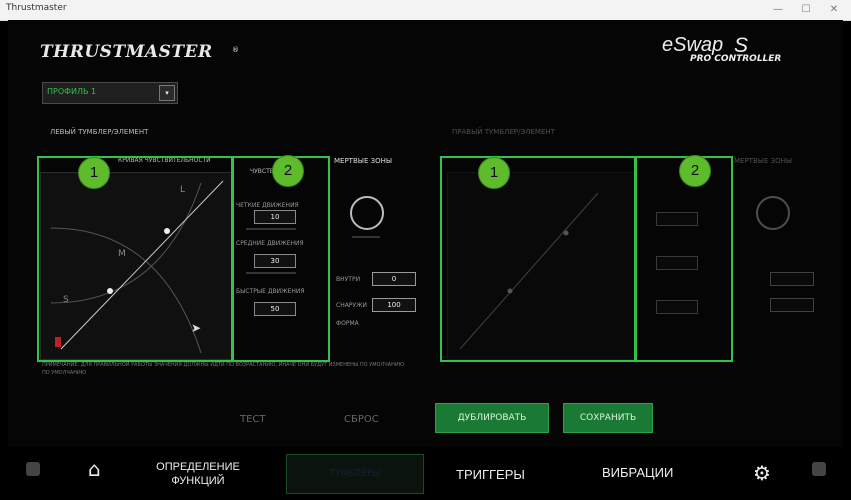 The height and width of the screenshot is (500, 851). What do you see at coordinates (763, 161) in the screenshot?
I see `right-deadzone-title: МЕРТВЫЕ ЗОНЫ` at bounding box center [763, 161].